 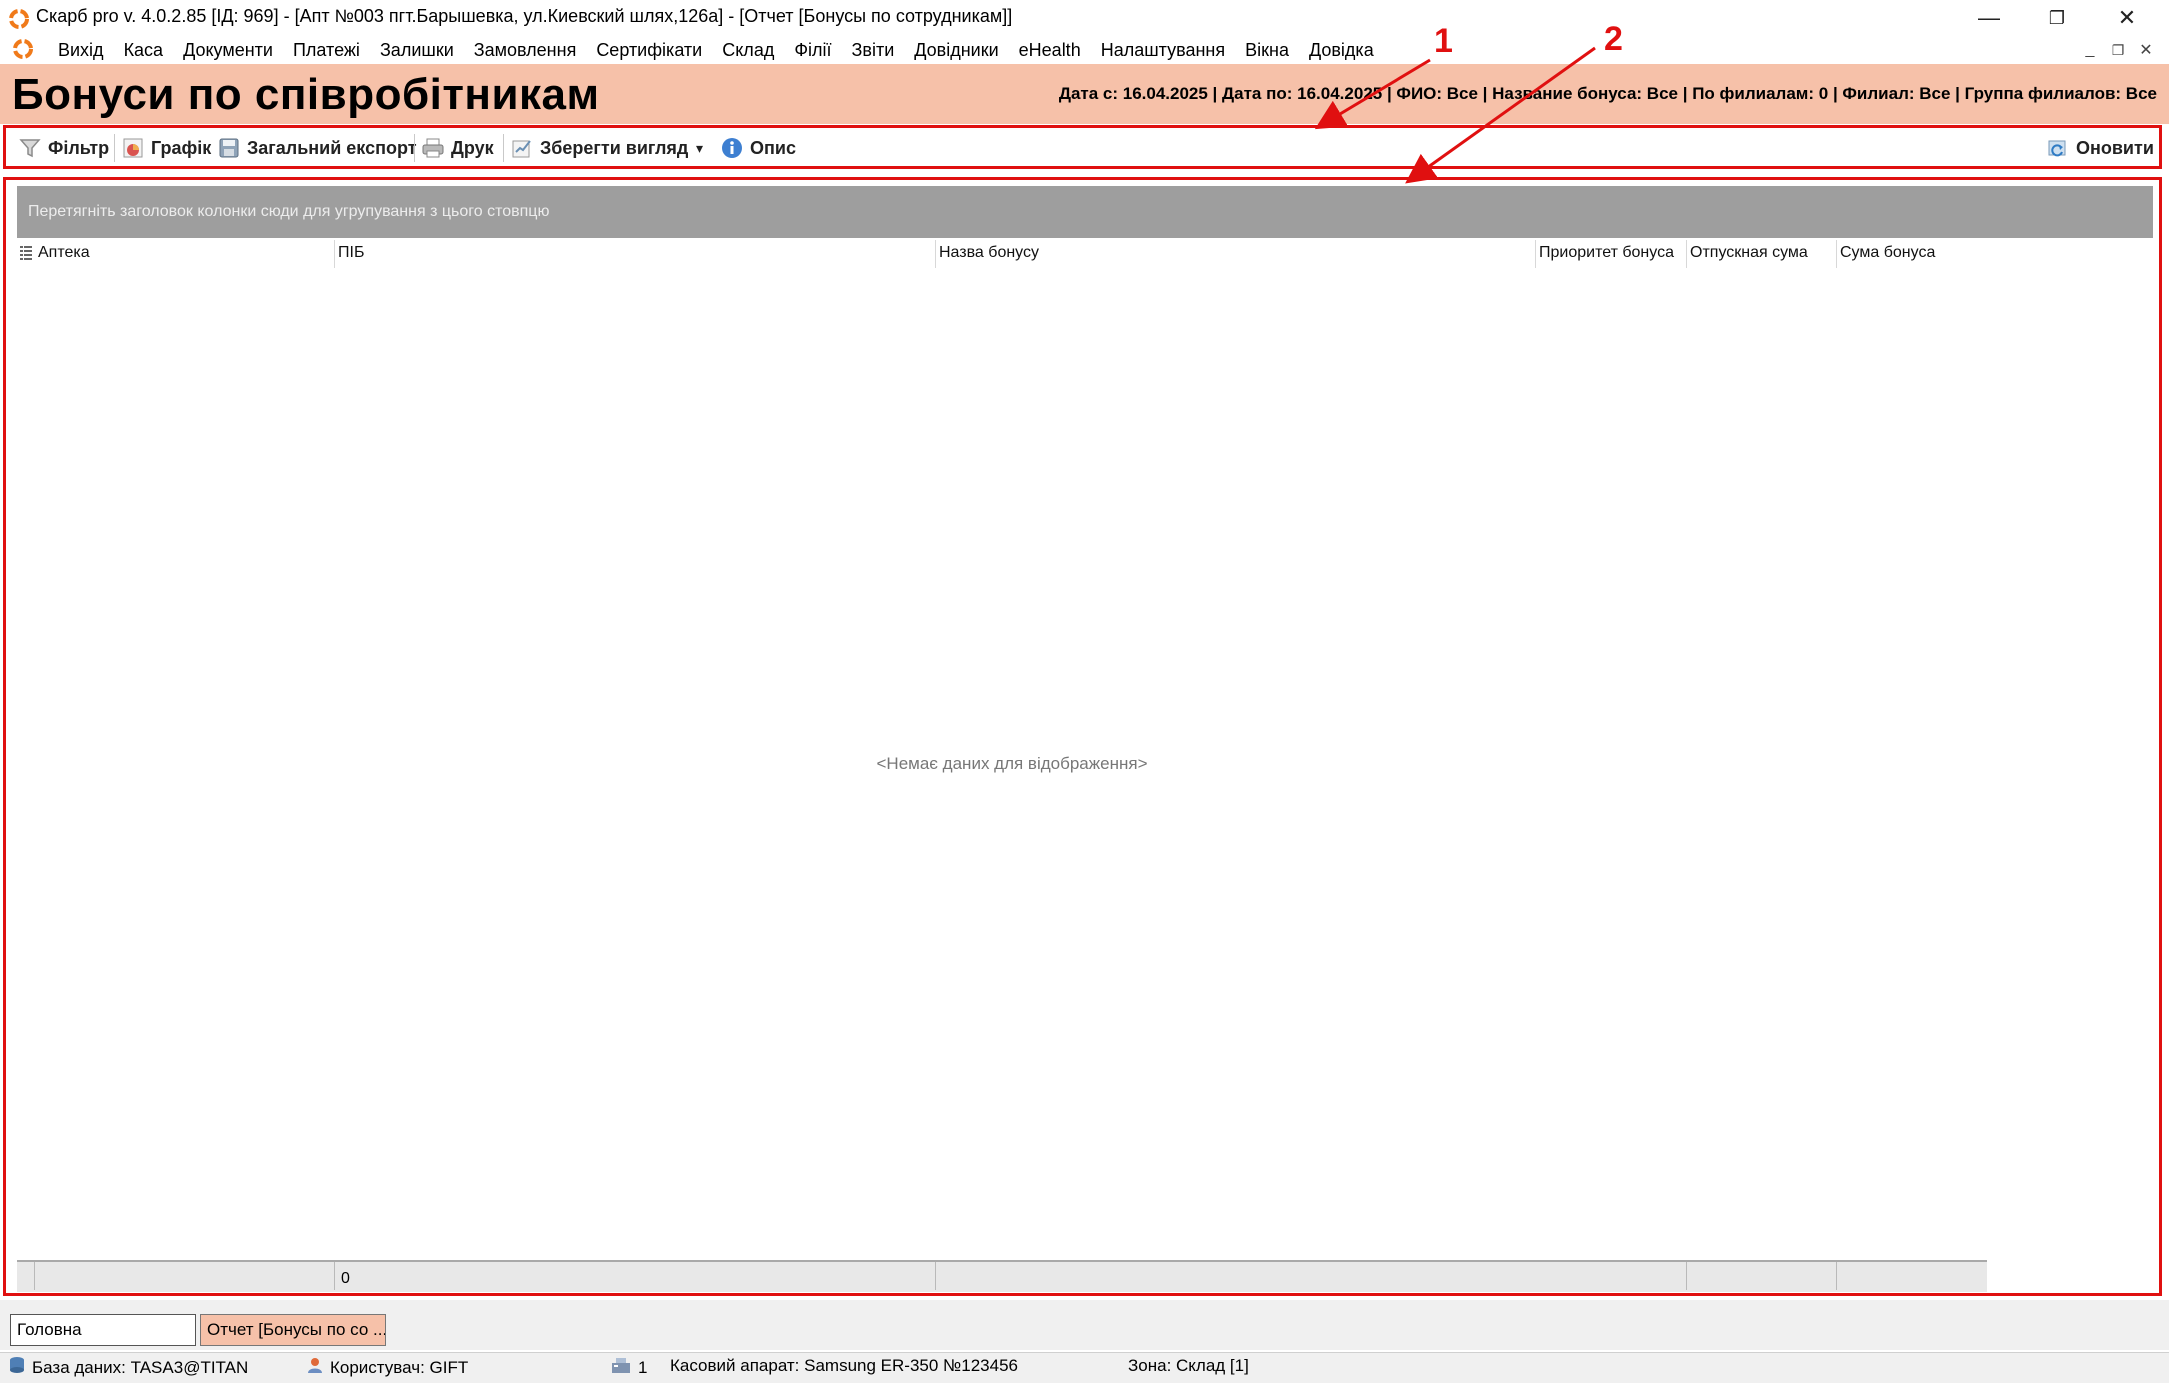 What do you see at coordinates (17, 1367) in the screenshot?
I see `database-icon` at bounding box center [17, 1367].